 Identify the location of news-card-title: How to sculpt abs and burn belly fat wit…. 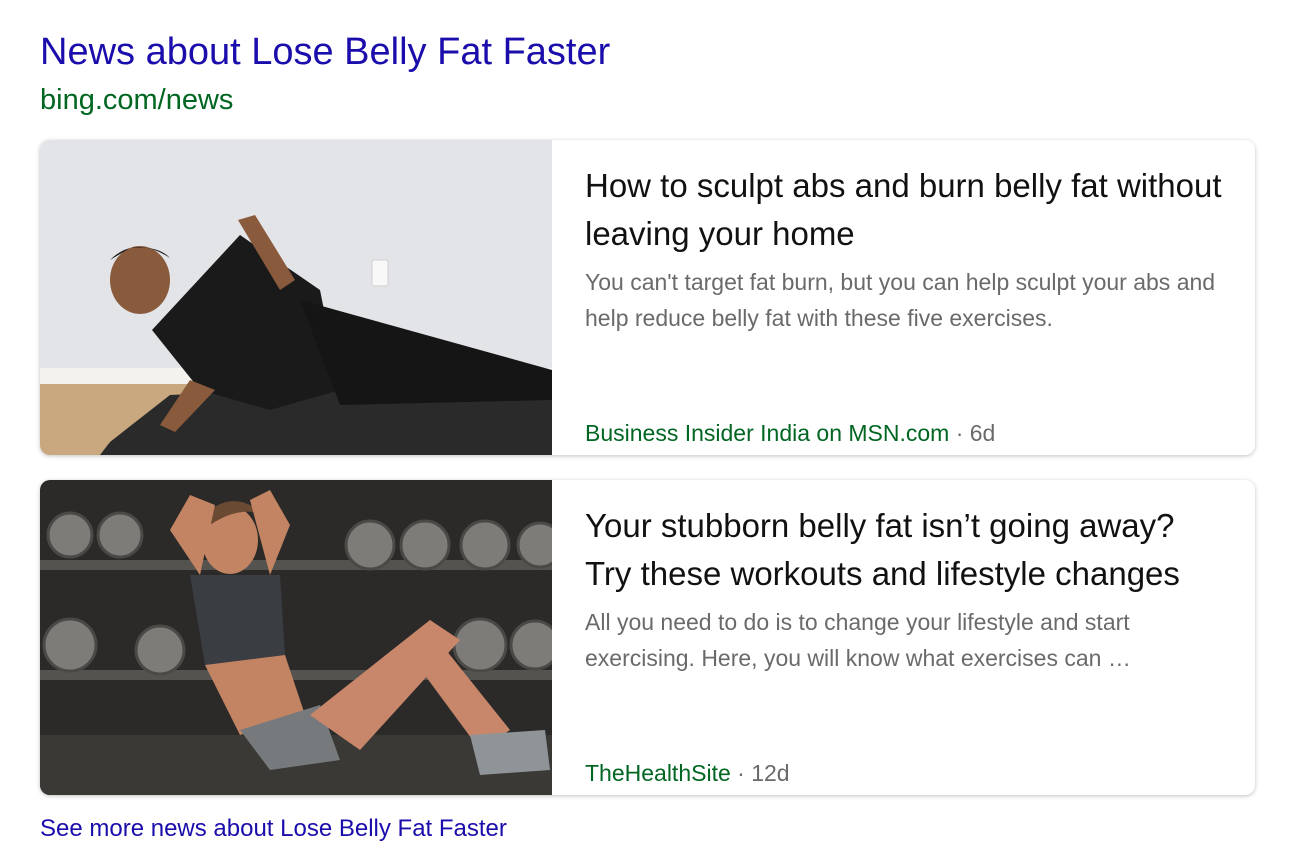
(905, 210).